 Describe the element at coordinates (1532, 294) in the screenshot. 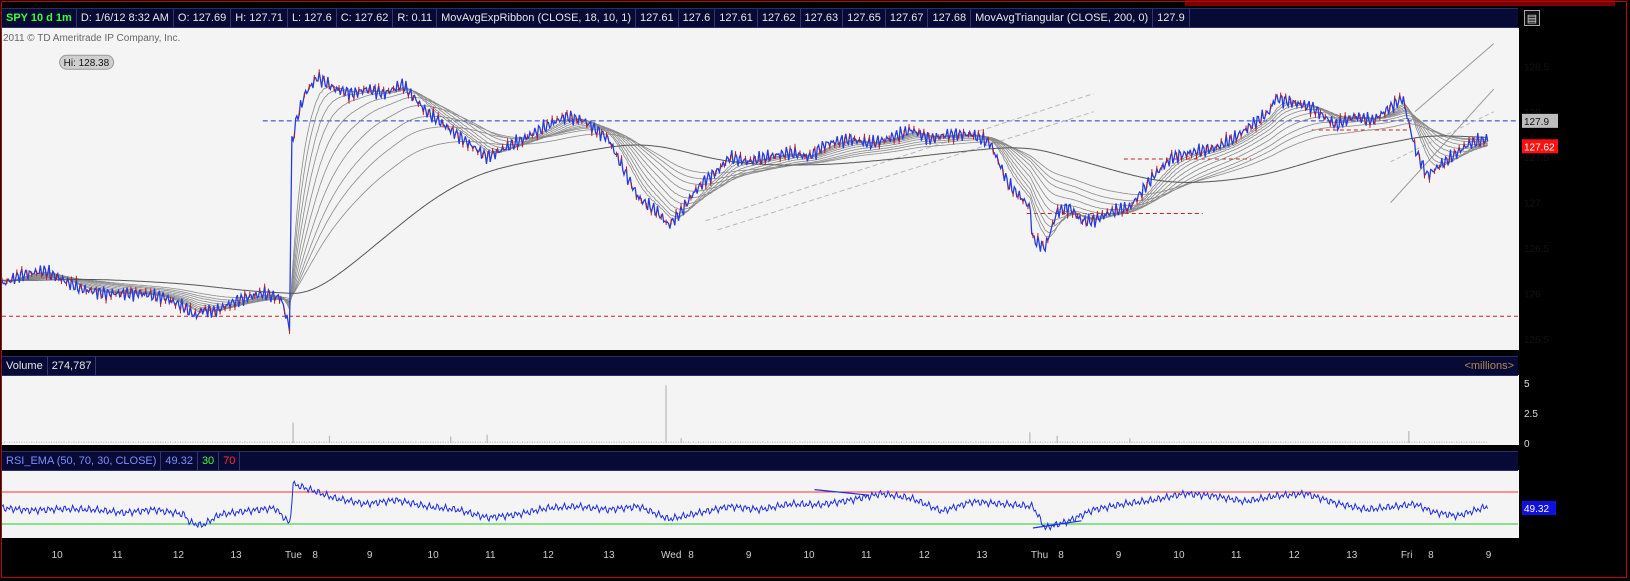

I see `price-axis-tick: 126` at that location.